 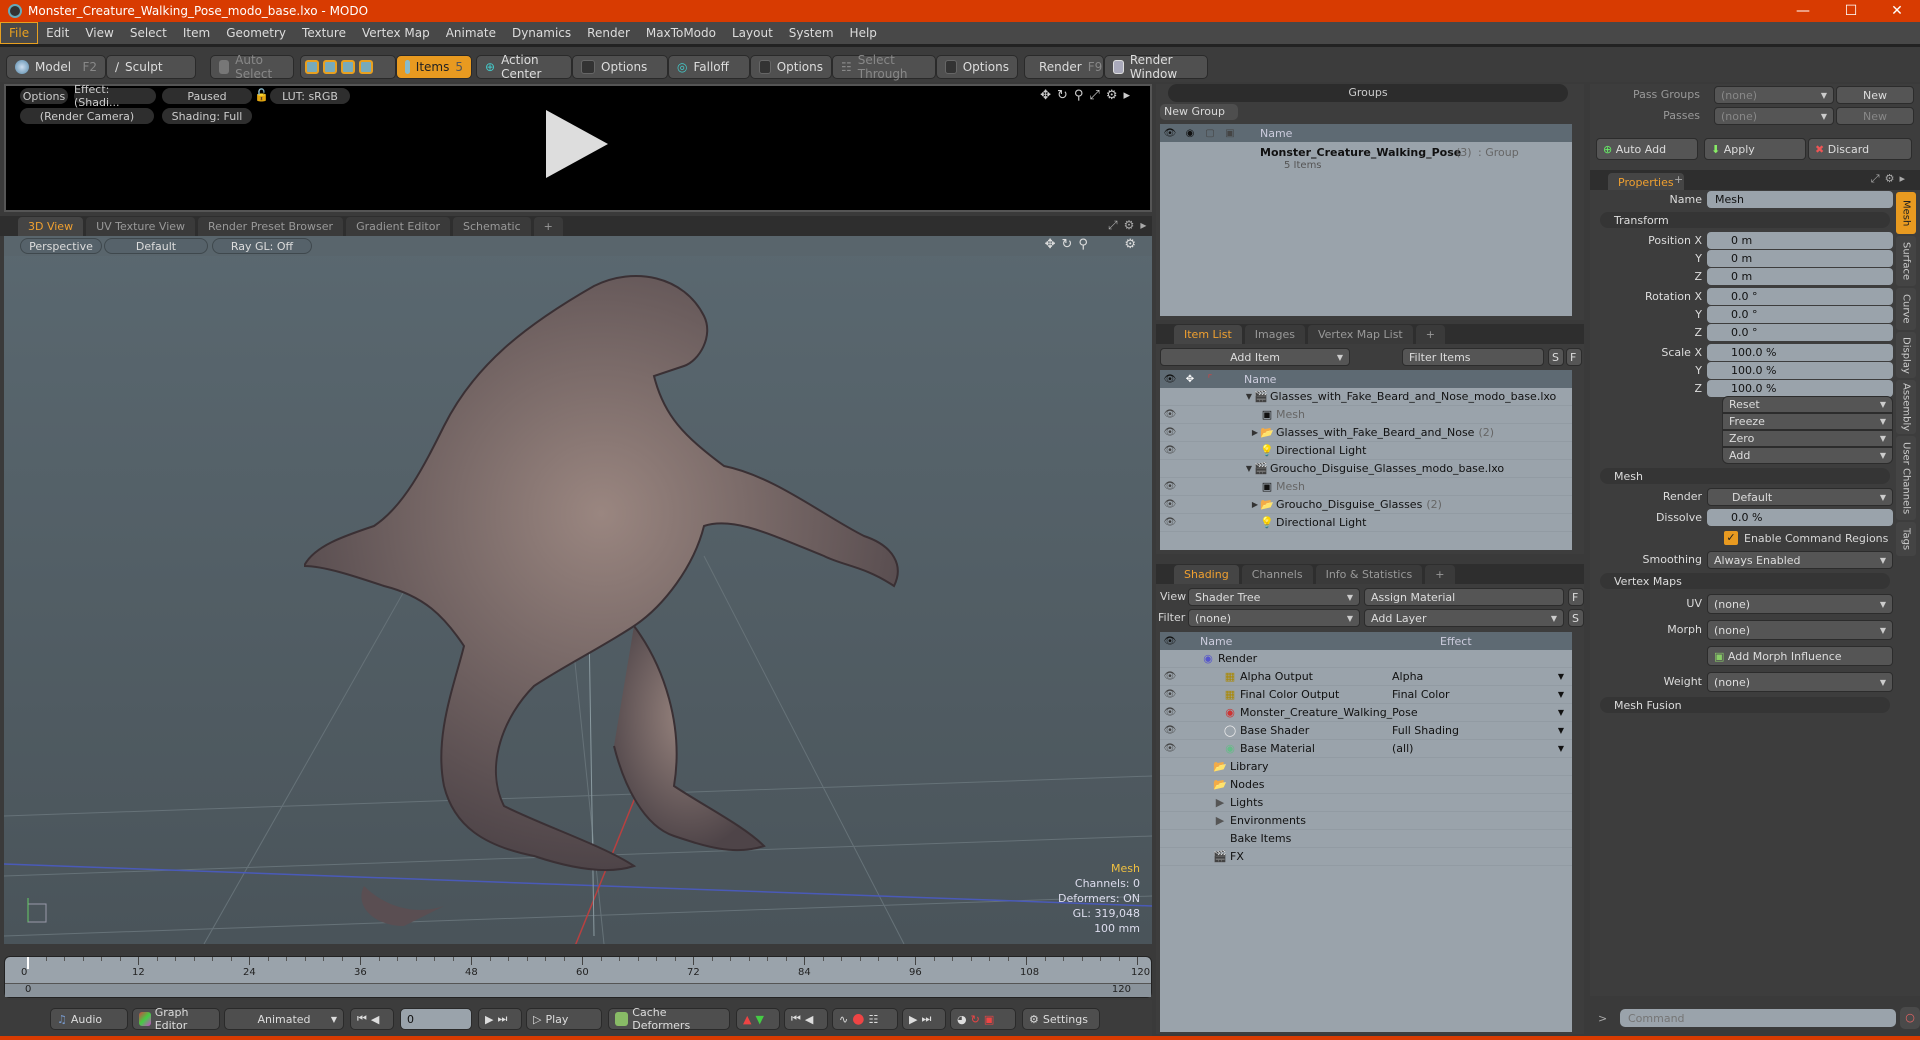 I want to click on command-input, so click(x=1758, y=1018).